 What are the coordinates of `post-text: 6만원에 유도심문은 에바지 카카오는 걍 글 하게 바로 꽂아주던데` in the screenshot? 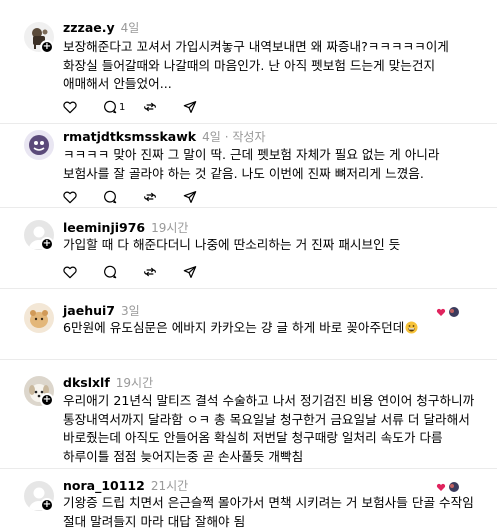 It's located at (273, 328).